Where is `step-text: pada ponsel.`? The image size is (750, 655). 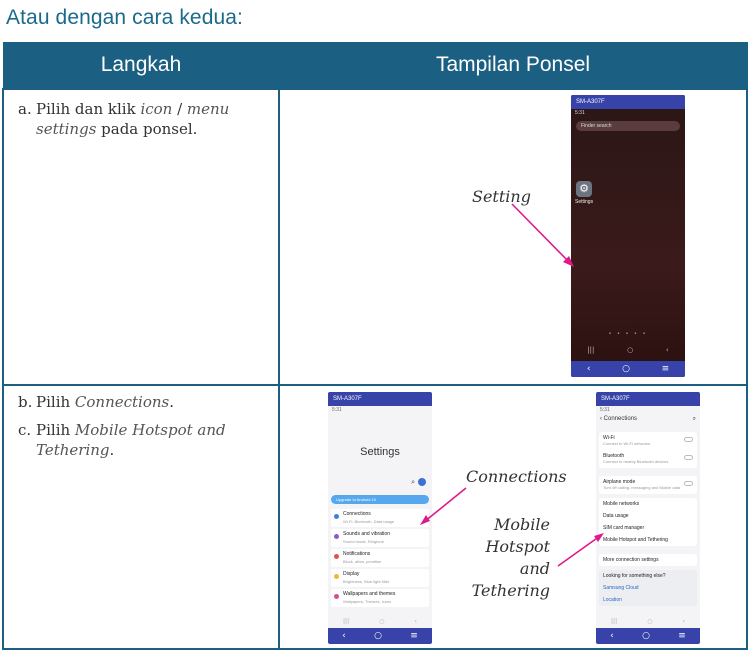
step-text: pada ponsel. is located at coordinates (147, 128).